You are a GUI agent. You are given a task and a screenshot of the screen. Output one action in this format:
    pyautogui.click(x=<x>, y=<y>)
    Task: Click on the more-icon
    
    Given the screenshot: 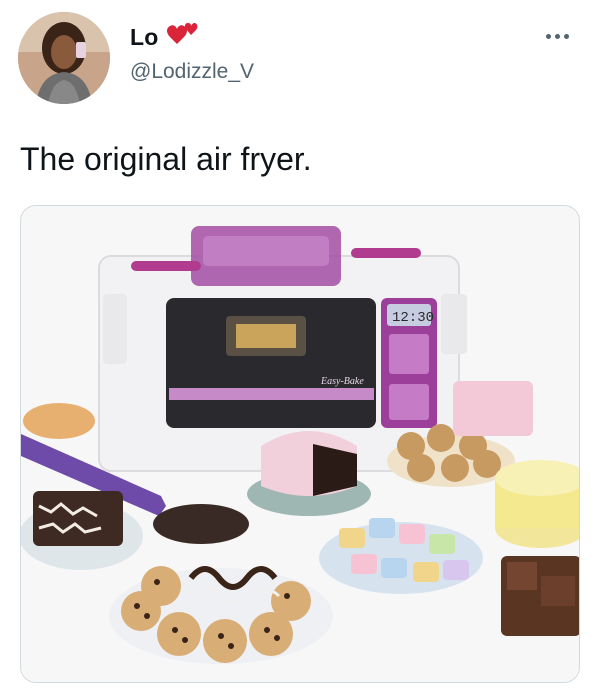 What is the action you would take?
    pyautogui.click(x=548, y=36)
    